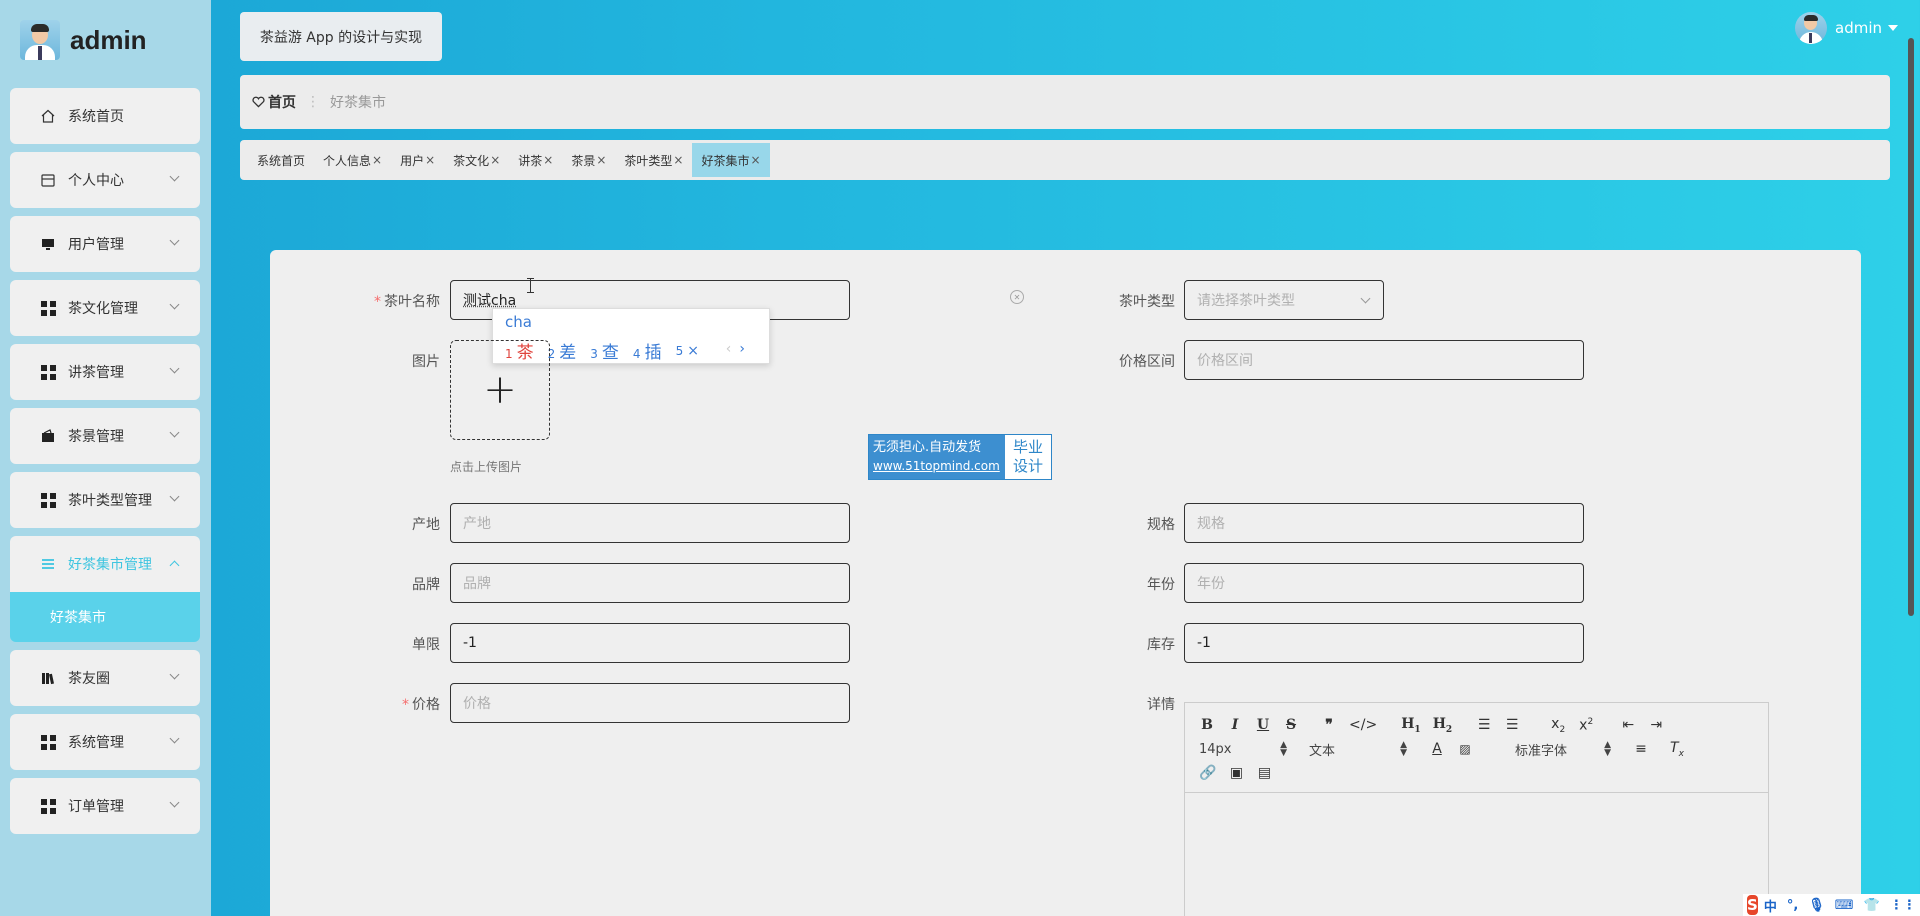  What do you see at coordinates (110, 501) in the screenshot?
I see `sidebar-item-label: 茶叶类型管理` at bounding box center [110, 501].